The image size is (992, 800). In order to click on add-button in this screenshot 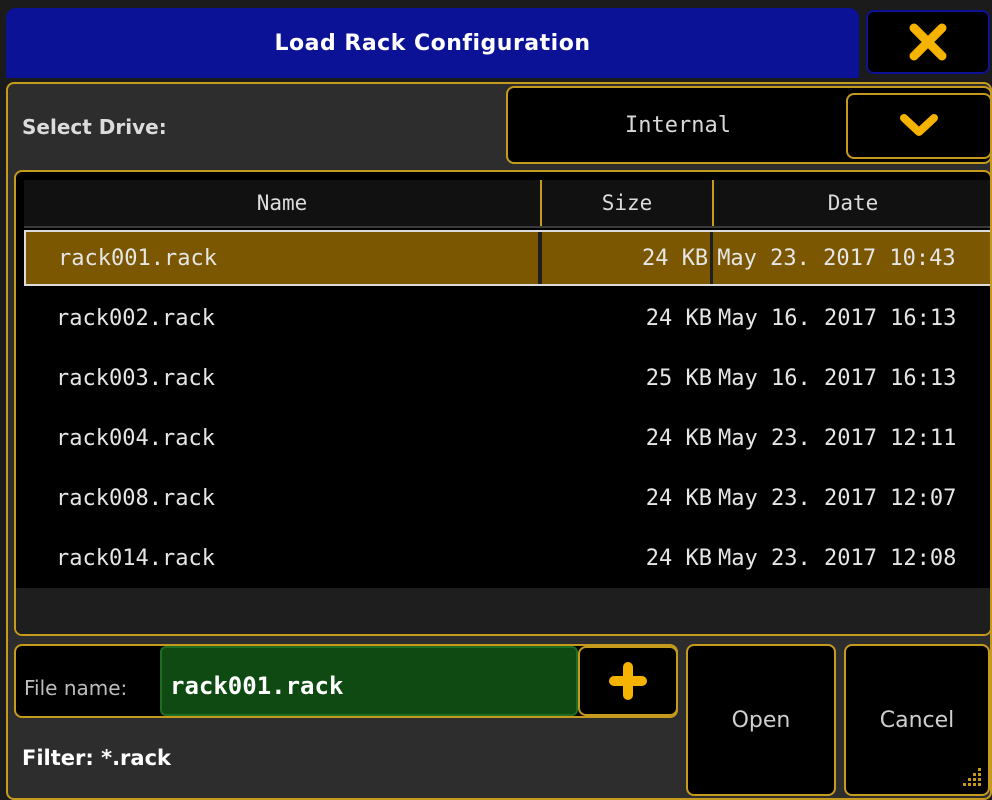, I will do `click(628, 681)`.